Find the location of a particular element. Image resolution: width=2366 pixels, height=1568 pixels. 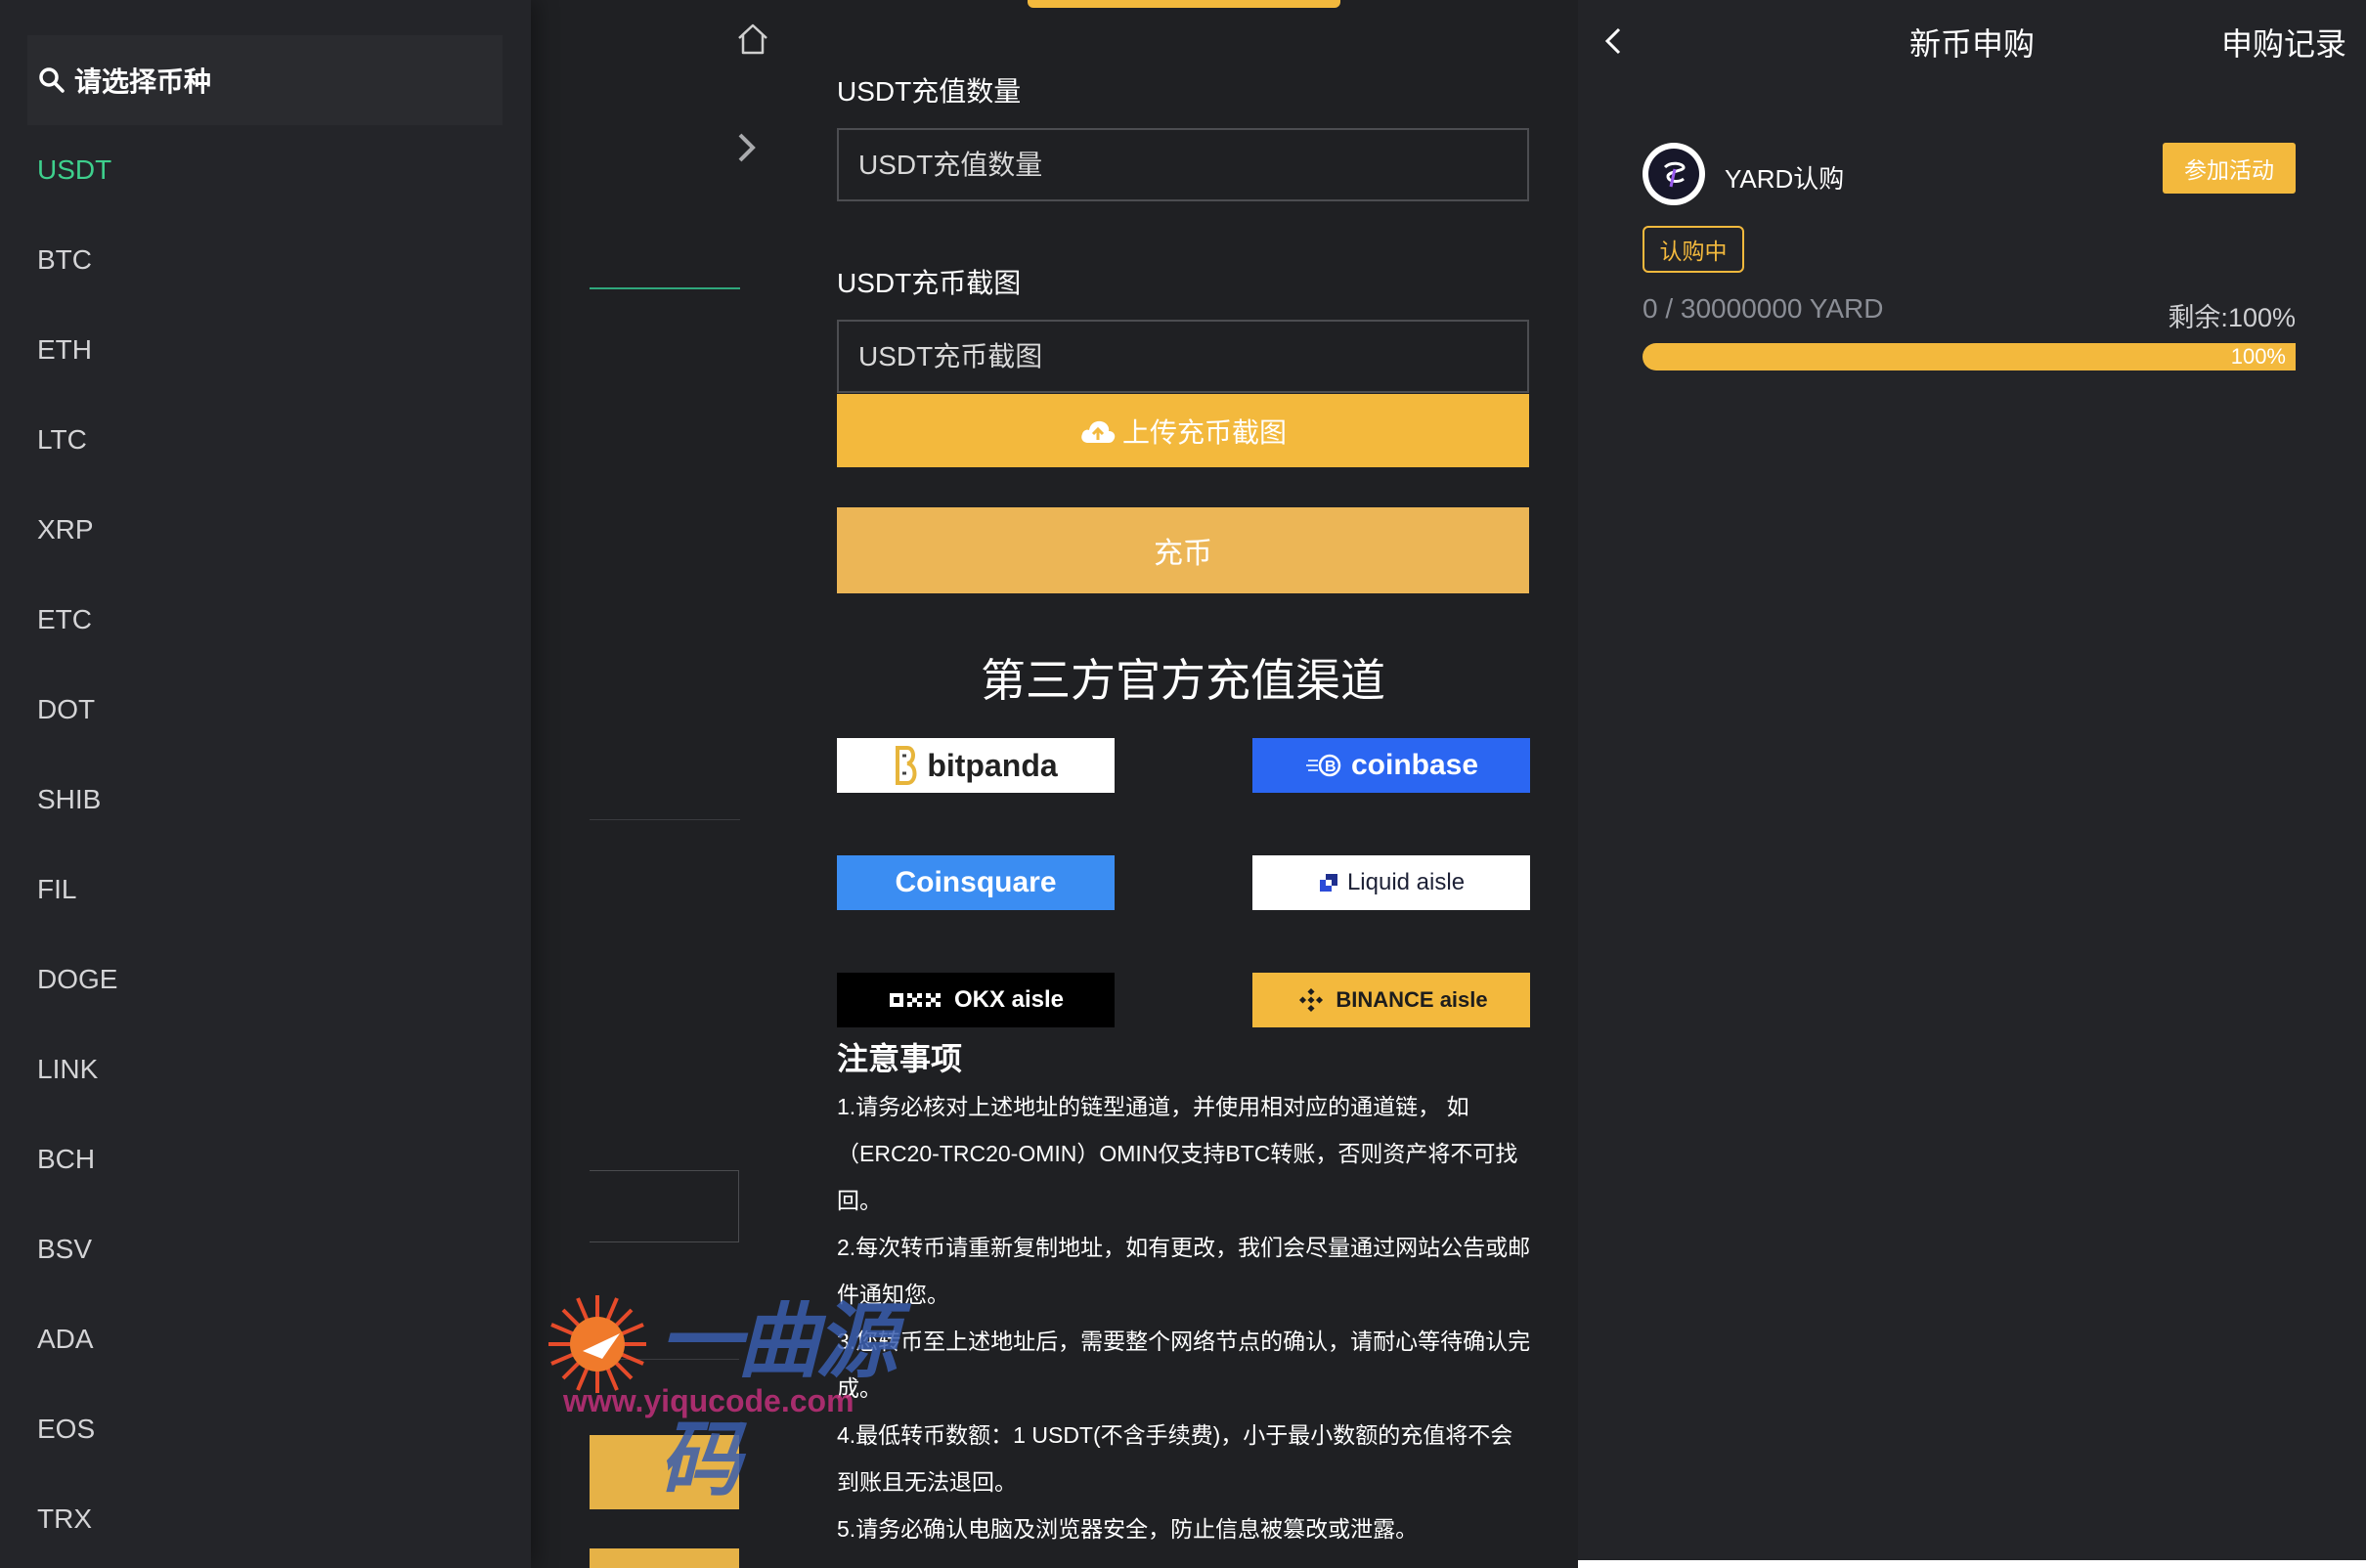

binance-logo-icon is located at coordinates (1311, 1000).